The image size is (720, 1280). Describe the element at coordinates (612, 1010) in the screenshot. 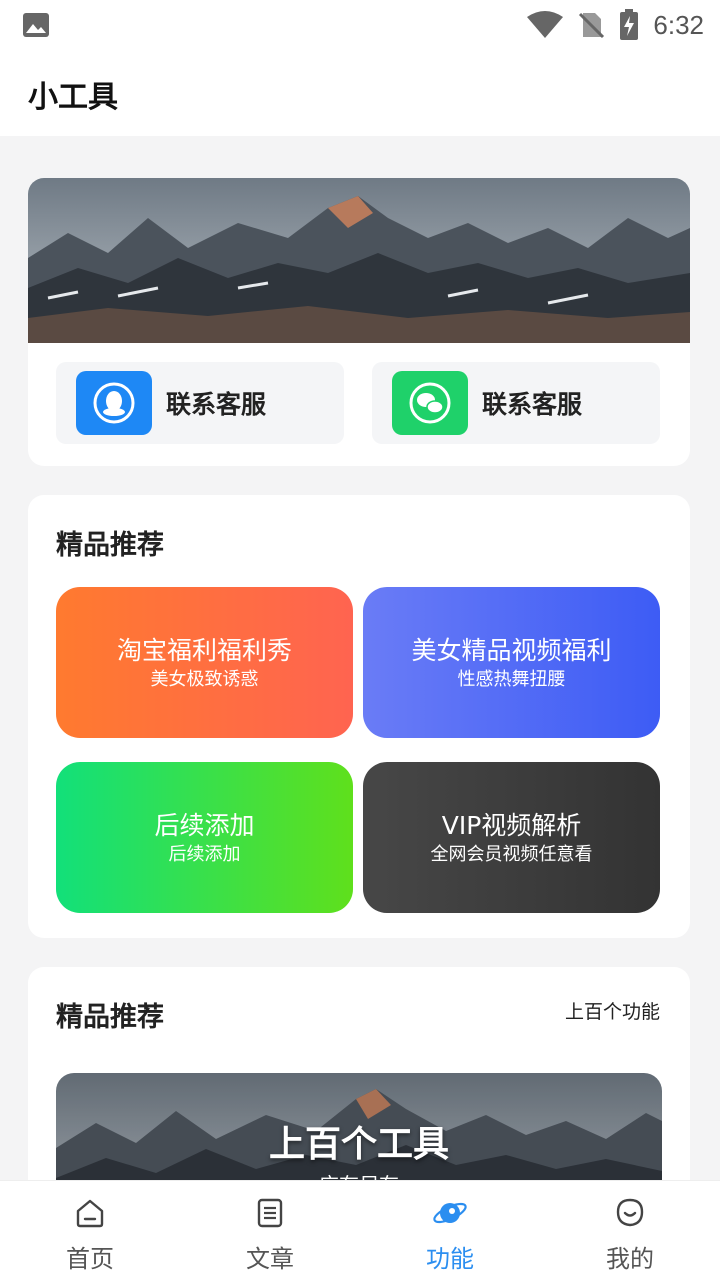

I see `more-features-link: 上百个功能` at that location.